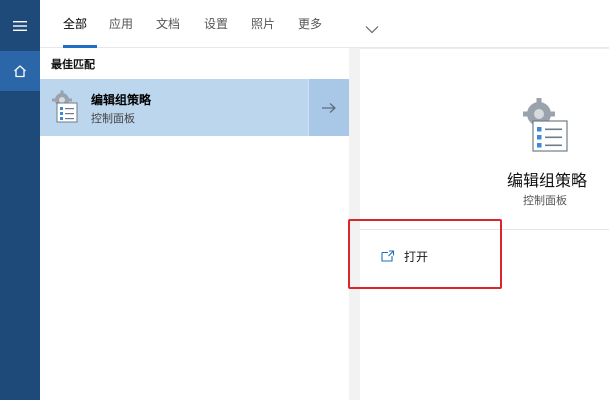 The image size is (609, 400). I want to click on result-title: 编辑组策略, so click(121, 100).